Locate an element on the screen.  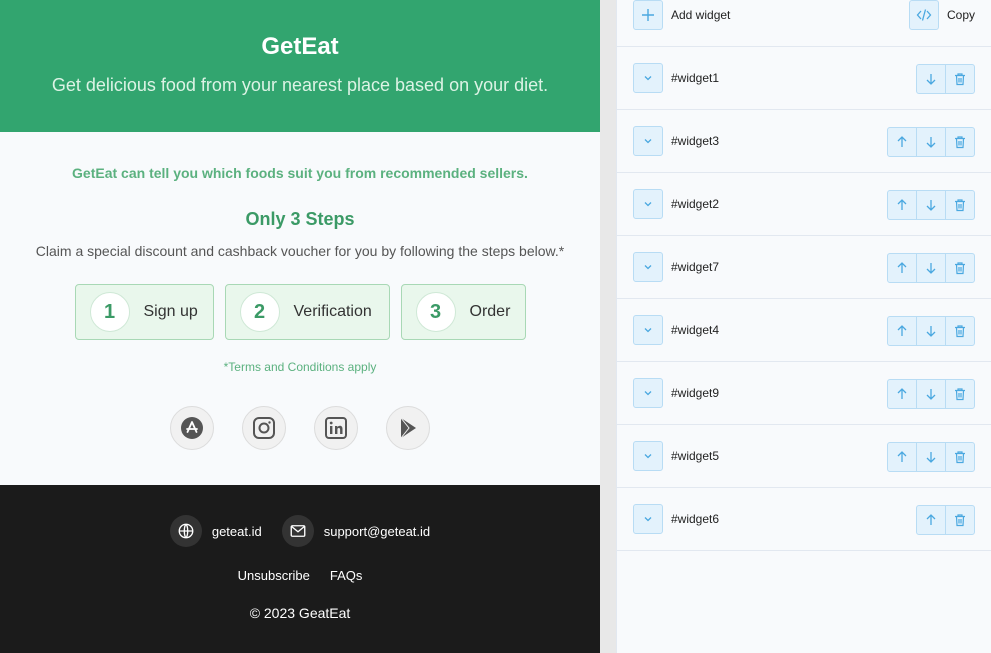
step-number: 1 is located at coordinates (109, 312).